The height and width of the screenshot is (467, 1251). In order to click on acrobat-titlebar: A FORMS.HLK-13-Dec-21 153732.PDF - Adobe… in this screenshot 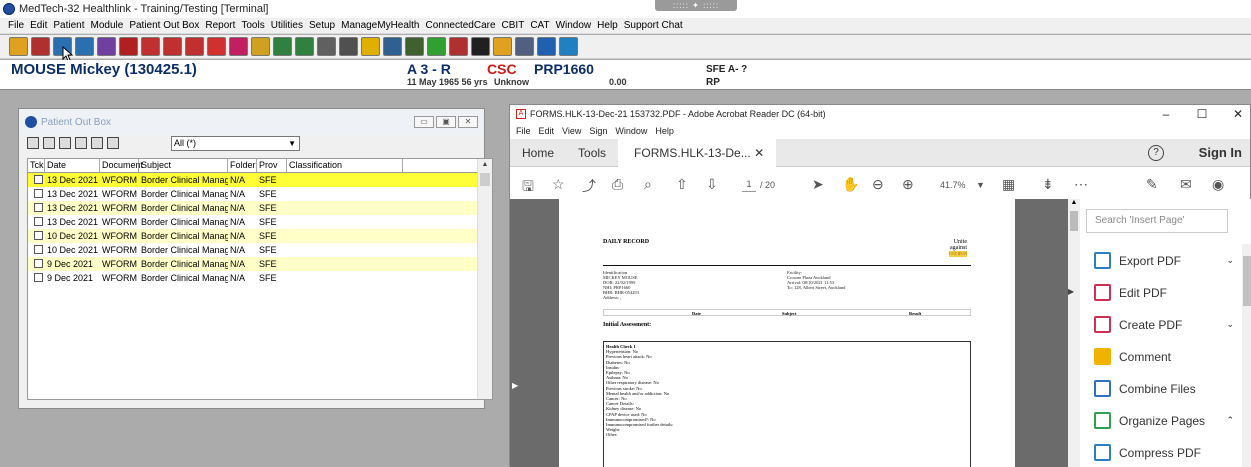, I will do `click(880, 114)`.